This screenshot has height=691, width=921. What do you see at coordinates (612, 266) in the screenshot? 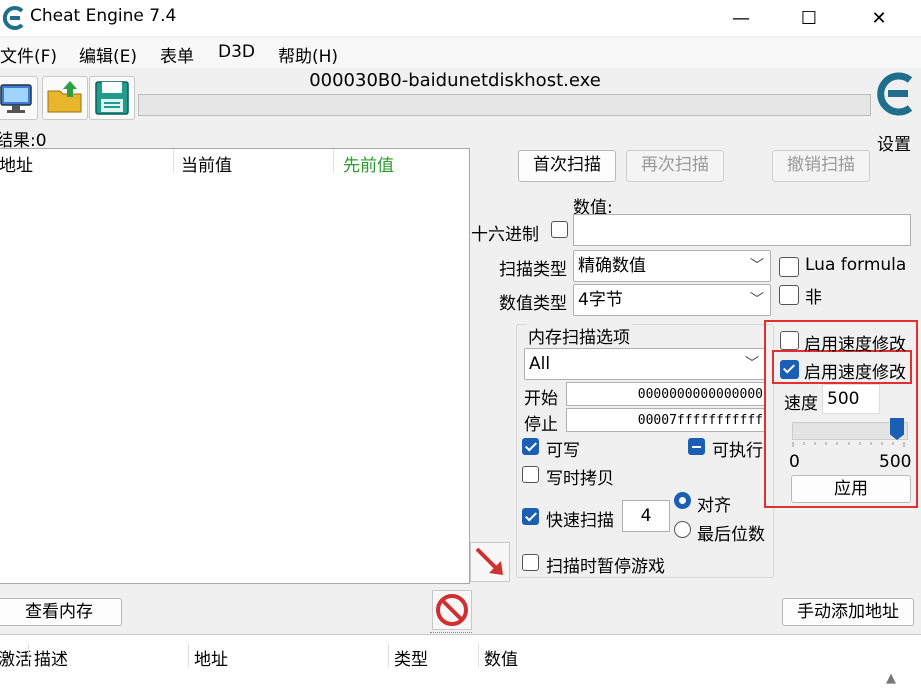
I see `scan-type-value: 精确数值` at bounding box center [612, 266].